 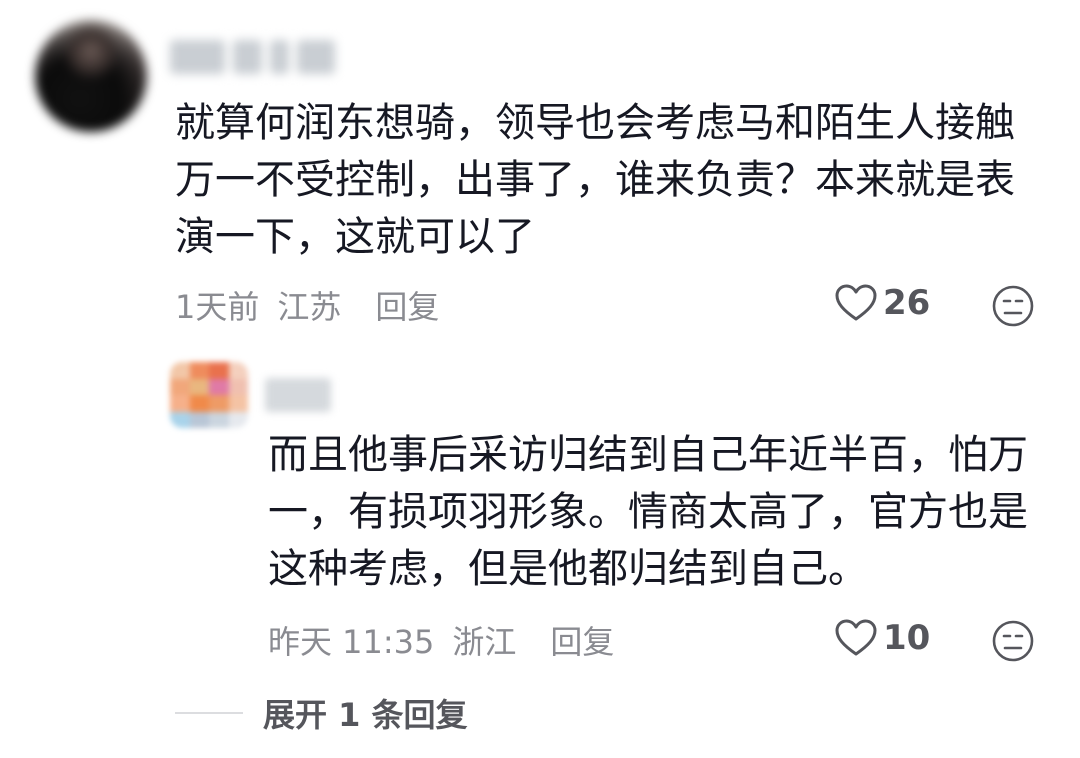 What do you see at coordinates (407, 305) in the screenshot?
I see `reply-button: 回复` at bounding box center [407, 305].